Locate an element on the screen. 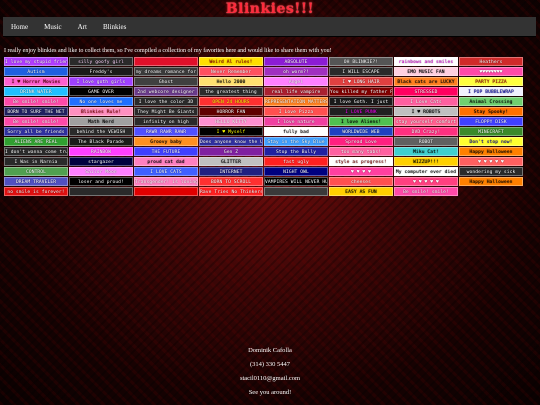  nav-link-music: Music is located at coordinates (53, 27).